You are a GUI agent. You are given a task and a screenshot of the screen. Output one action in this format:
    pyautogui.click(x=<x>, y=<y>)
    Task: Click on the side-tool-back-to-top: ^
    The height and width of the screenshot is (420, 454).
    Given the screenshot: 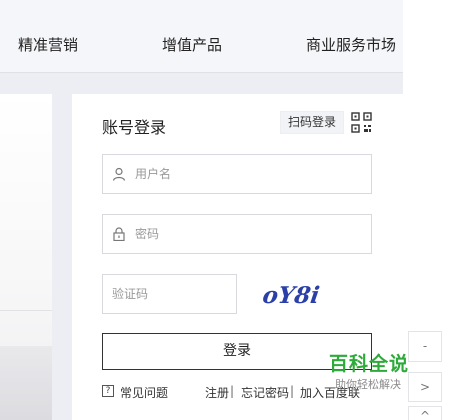 What is the action you would take?
    pyautogui.click(x=425, y=413)
    